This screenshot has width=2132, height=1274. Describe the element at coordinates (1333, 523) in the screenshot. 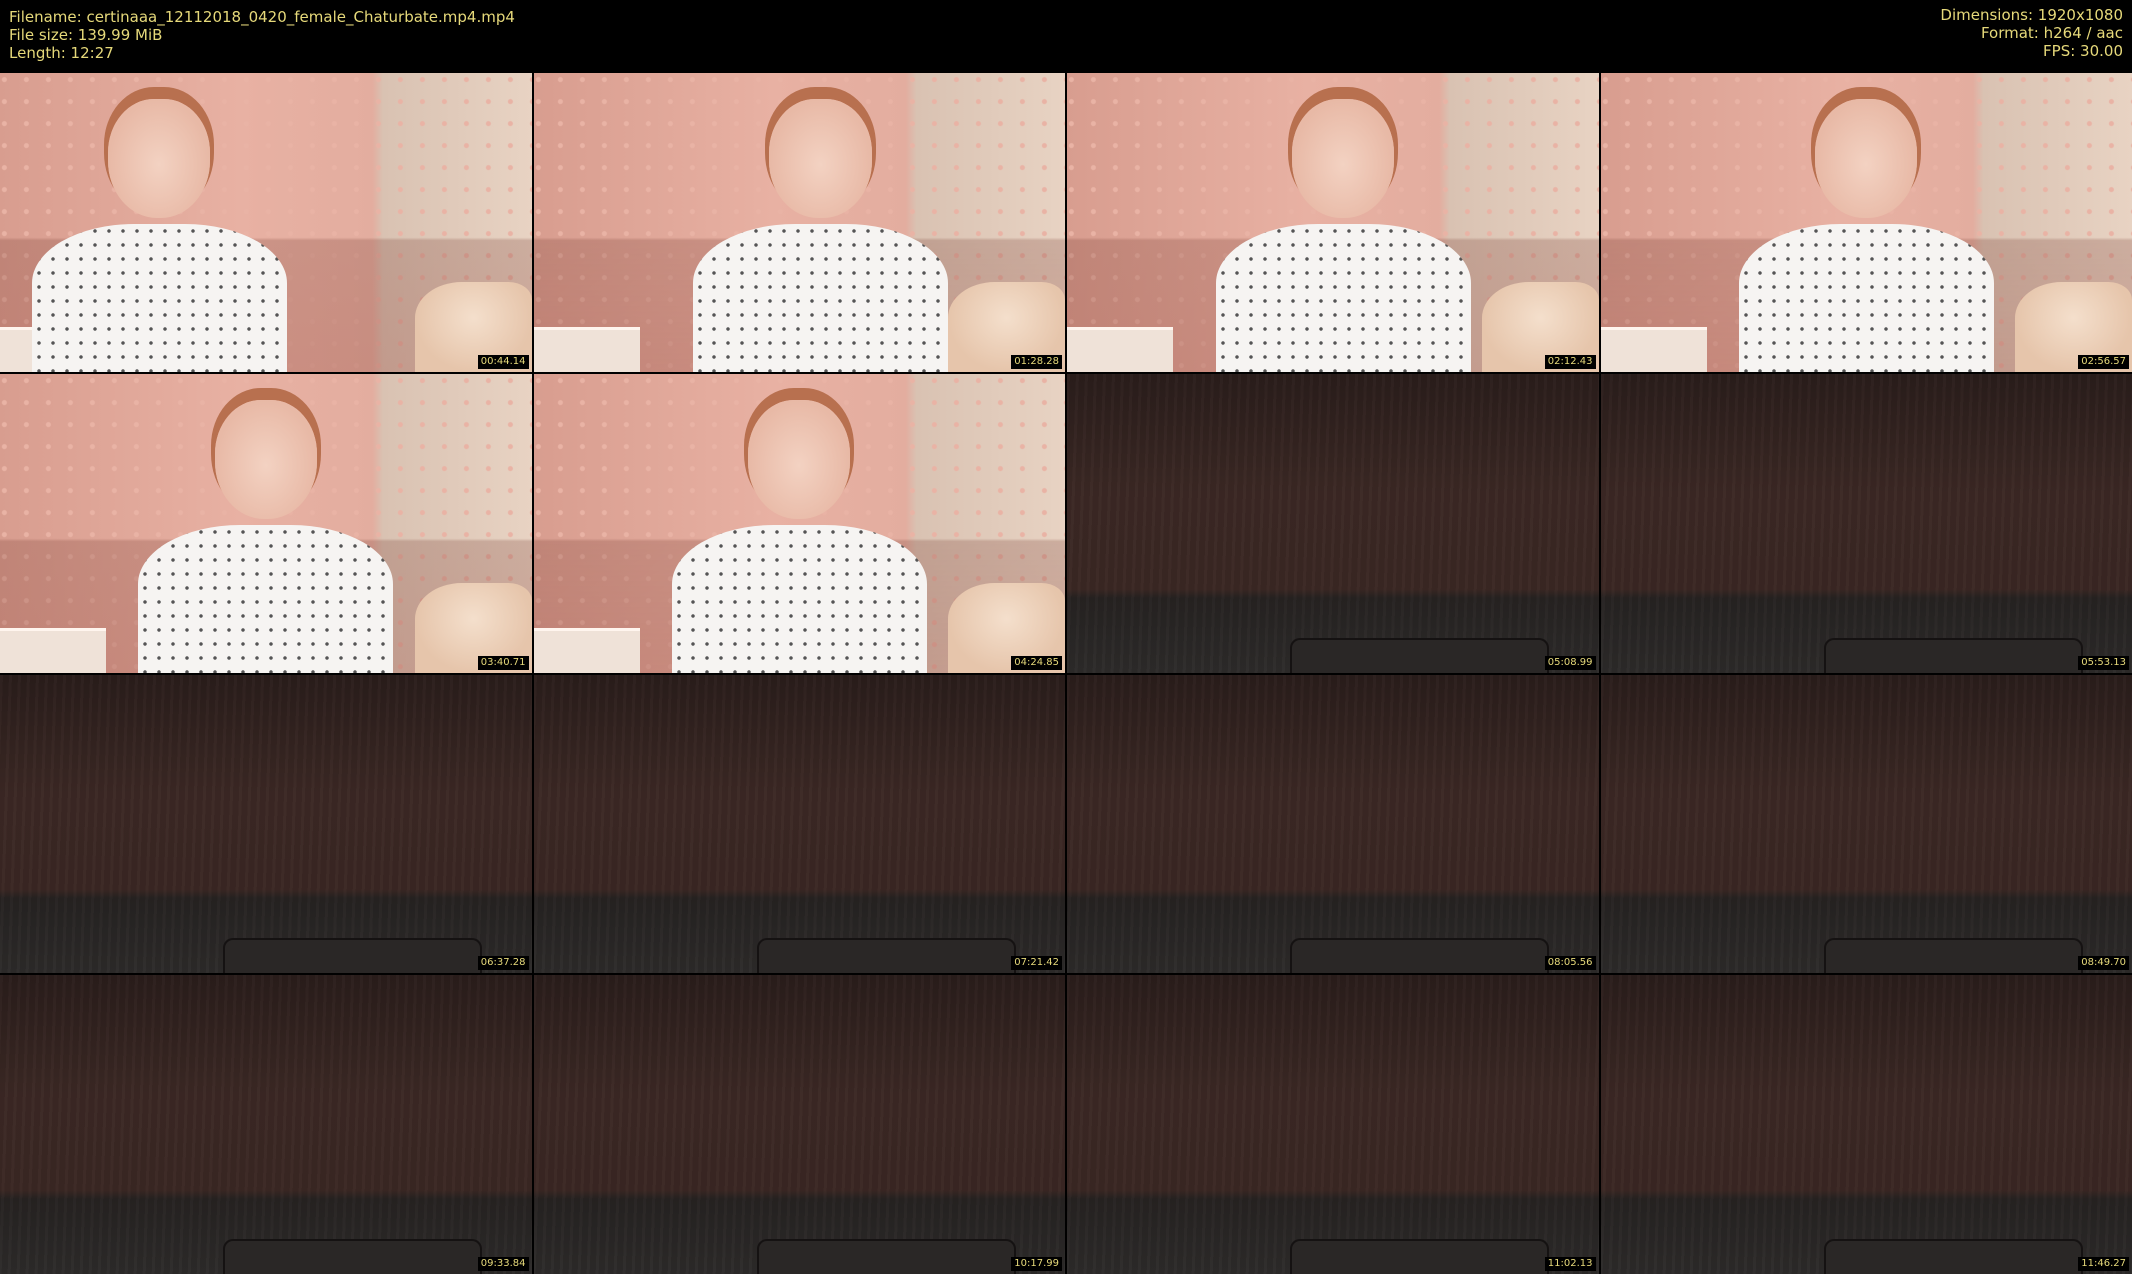

I see `thumbnail-frame: 05:08.99` at that location.